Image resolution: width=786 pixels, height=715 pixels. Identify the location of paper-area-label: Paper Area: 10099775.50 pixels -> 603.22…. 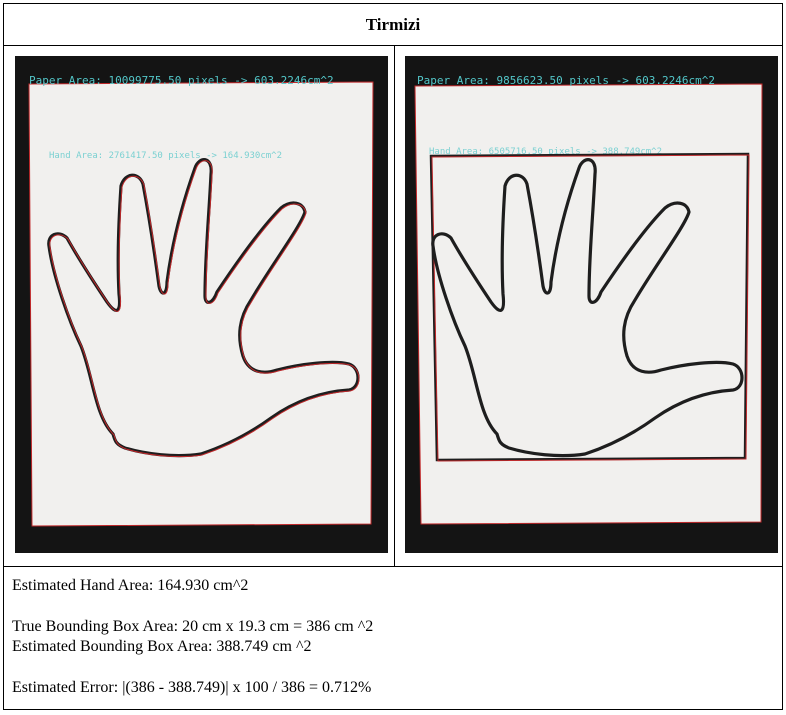
(181, 80).